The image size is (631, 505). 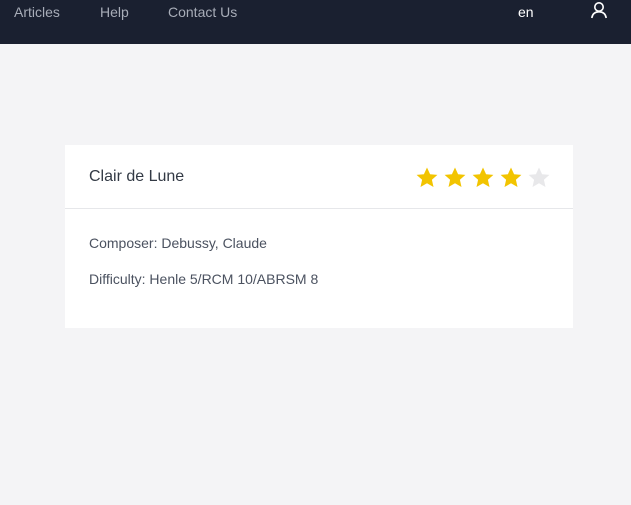 What do you see at coordinates (137, 176) in the screenshot?
I see `piece-title: Clair de Lune` at bounding box center [137, 176].